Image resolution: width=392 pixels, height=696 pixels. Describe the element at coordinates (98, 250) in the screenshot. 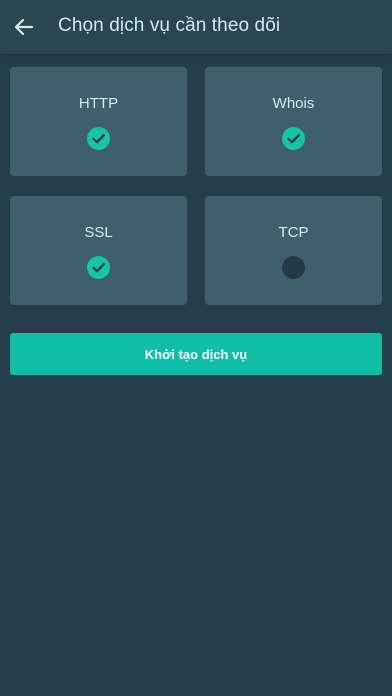

I see `service-card-ssl: SSL` at that location.